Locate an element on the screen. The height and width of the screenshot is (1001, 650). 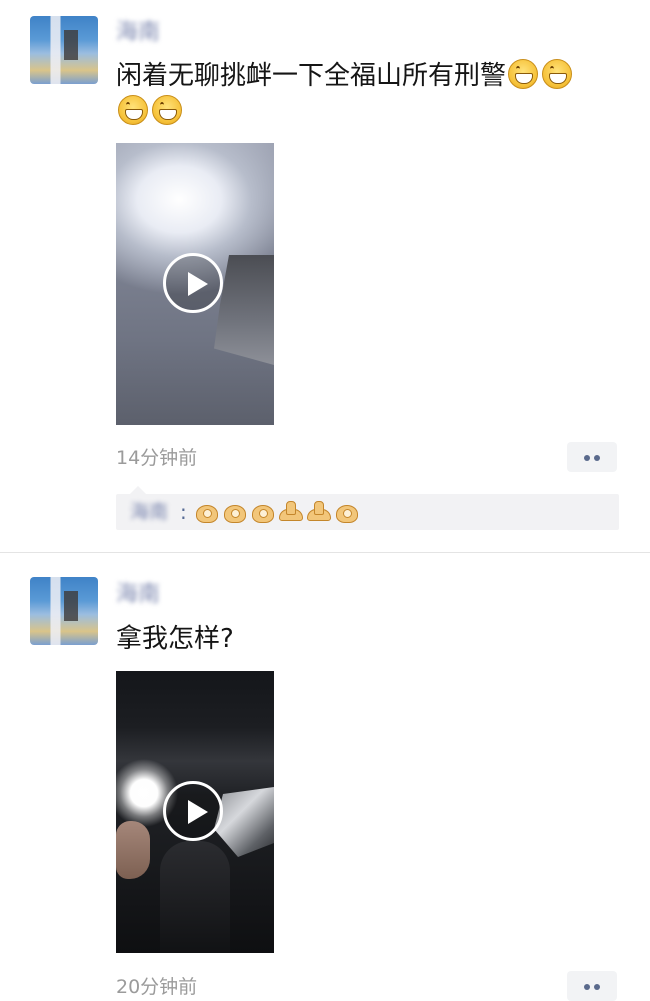
news-watermark: 齐鲁晚报 齐鲁壹点 齐鲁晚报官方客户端 is located at coordinates (528, 938).